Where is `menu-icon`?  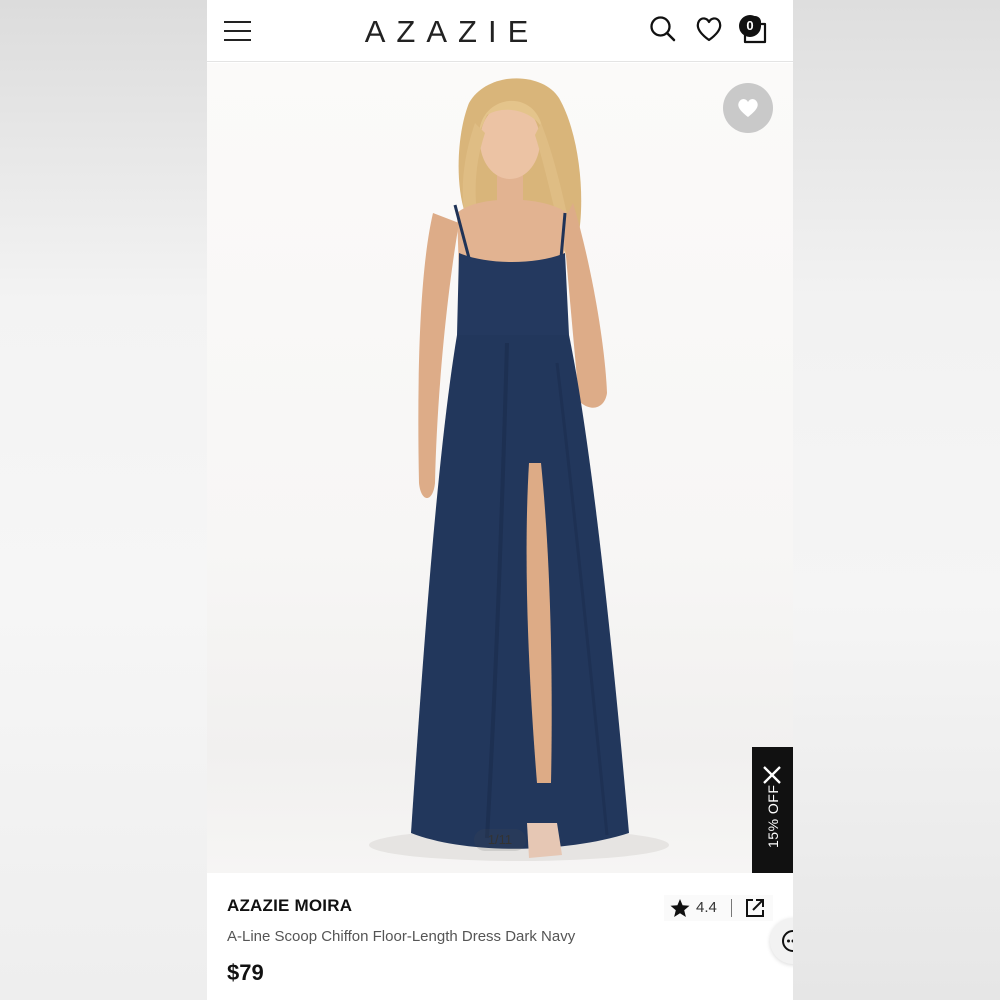 menu-icon is located at coordinates (237, 31).